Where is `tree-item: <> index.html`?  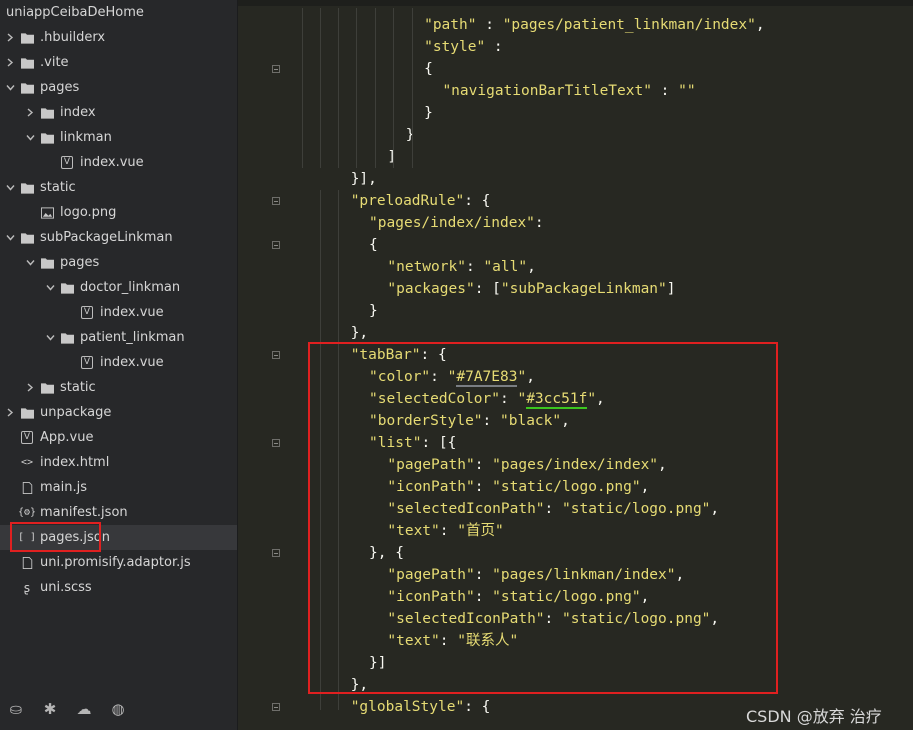 tree-item: <> index.html is located at coordinates (118, 462).